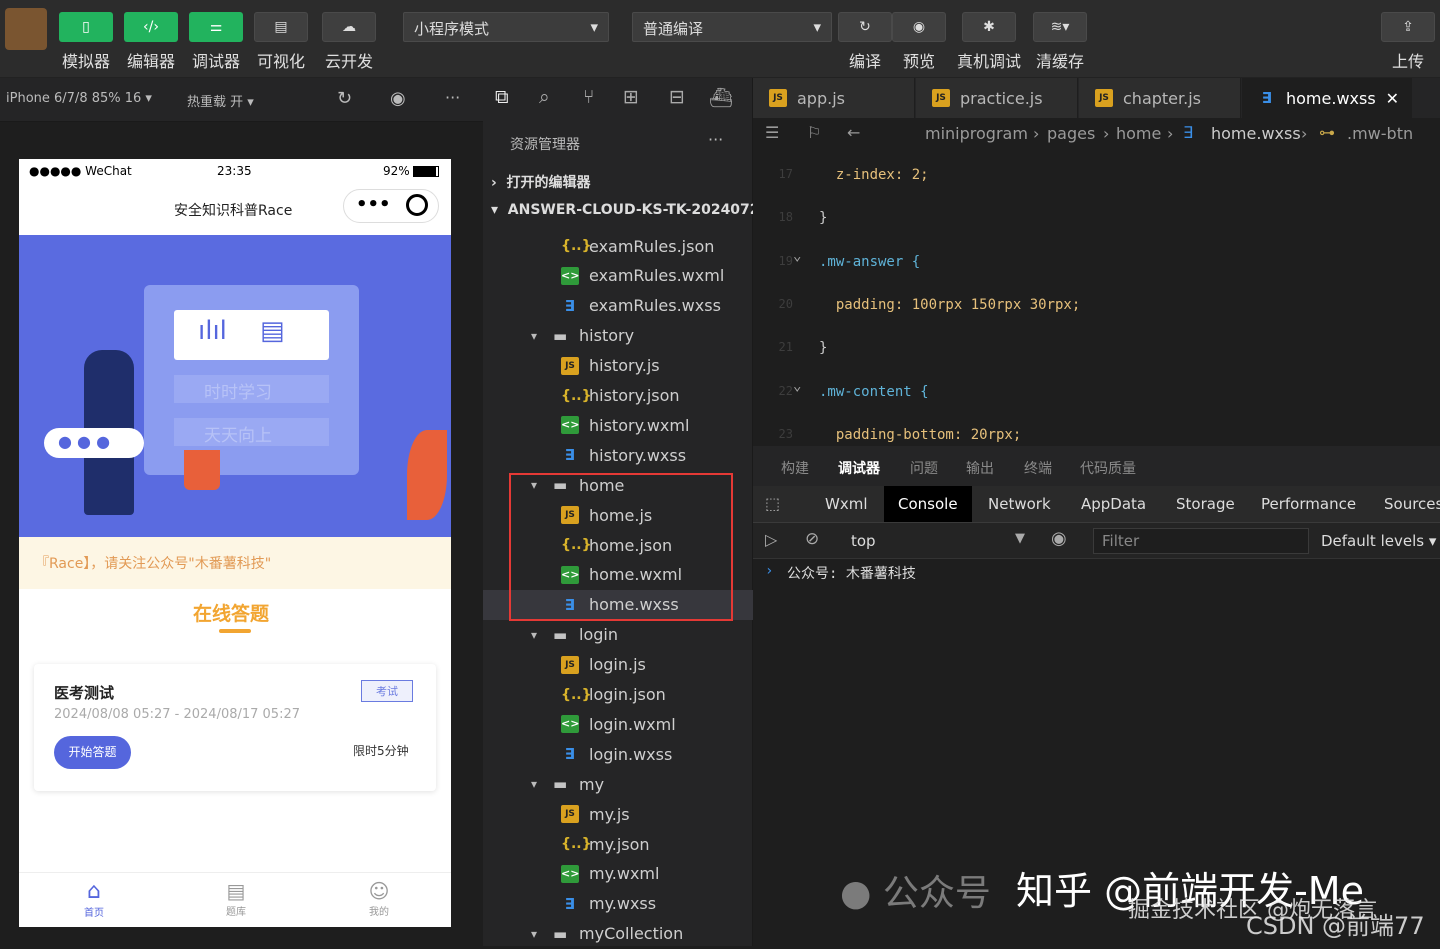 The width and height of the screenshot is (1440, 949). I want to click on console-tab: Performance, so click(1308, 504).